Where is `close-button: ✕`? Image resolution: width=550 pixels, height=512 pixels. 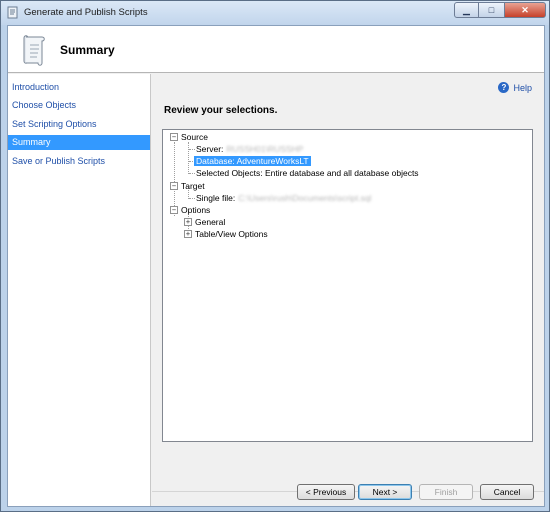 close-button: ✕ is located at coordinates (525, 10).